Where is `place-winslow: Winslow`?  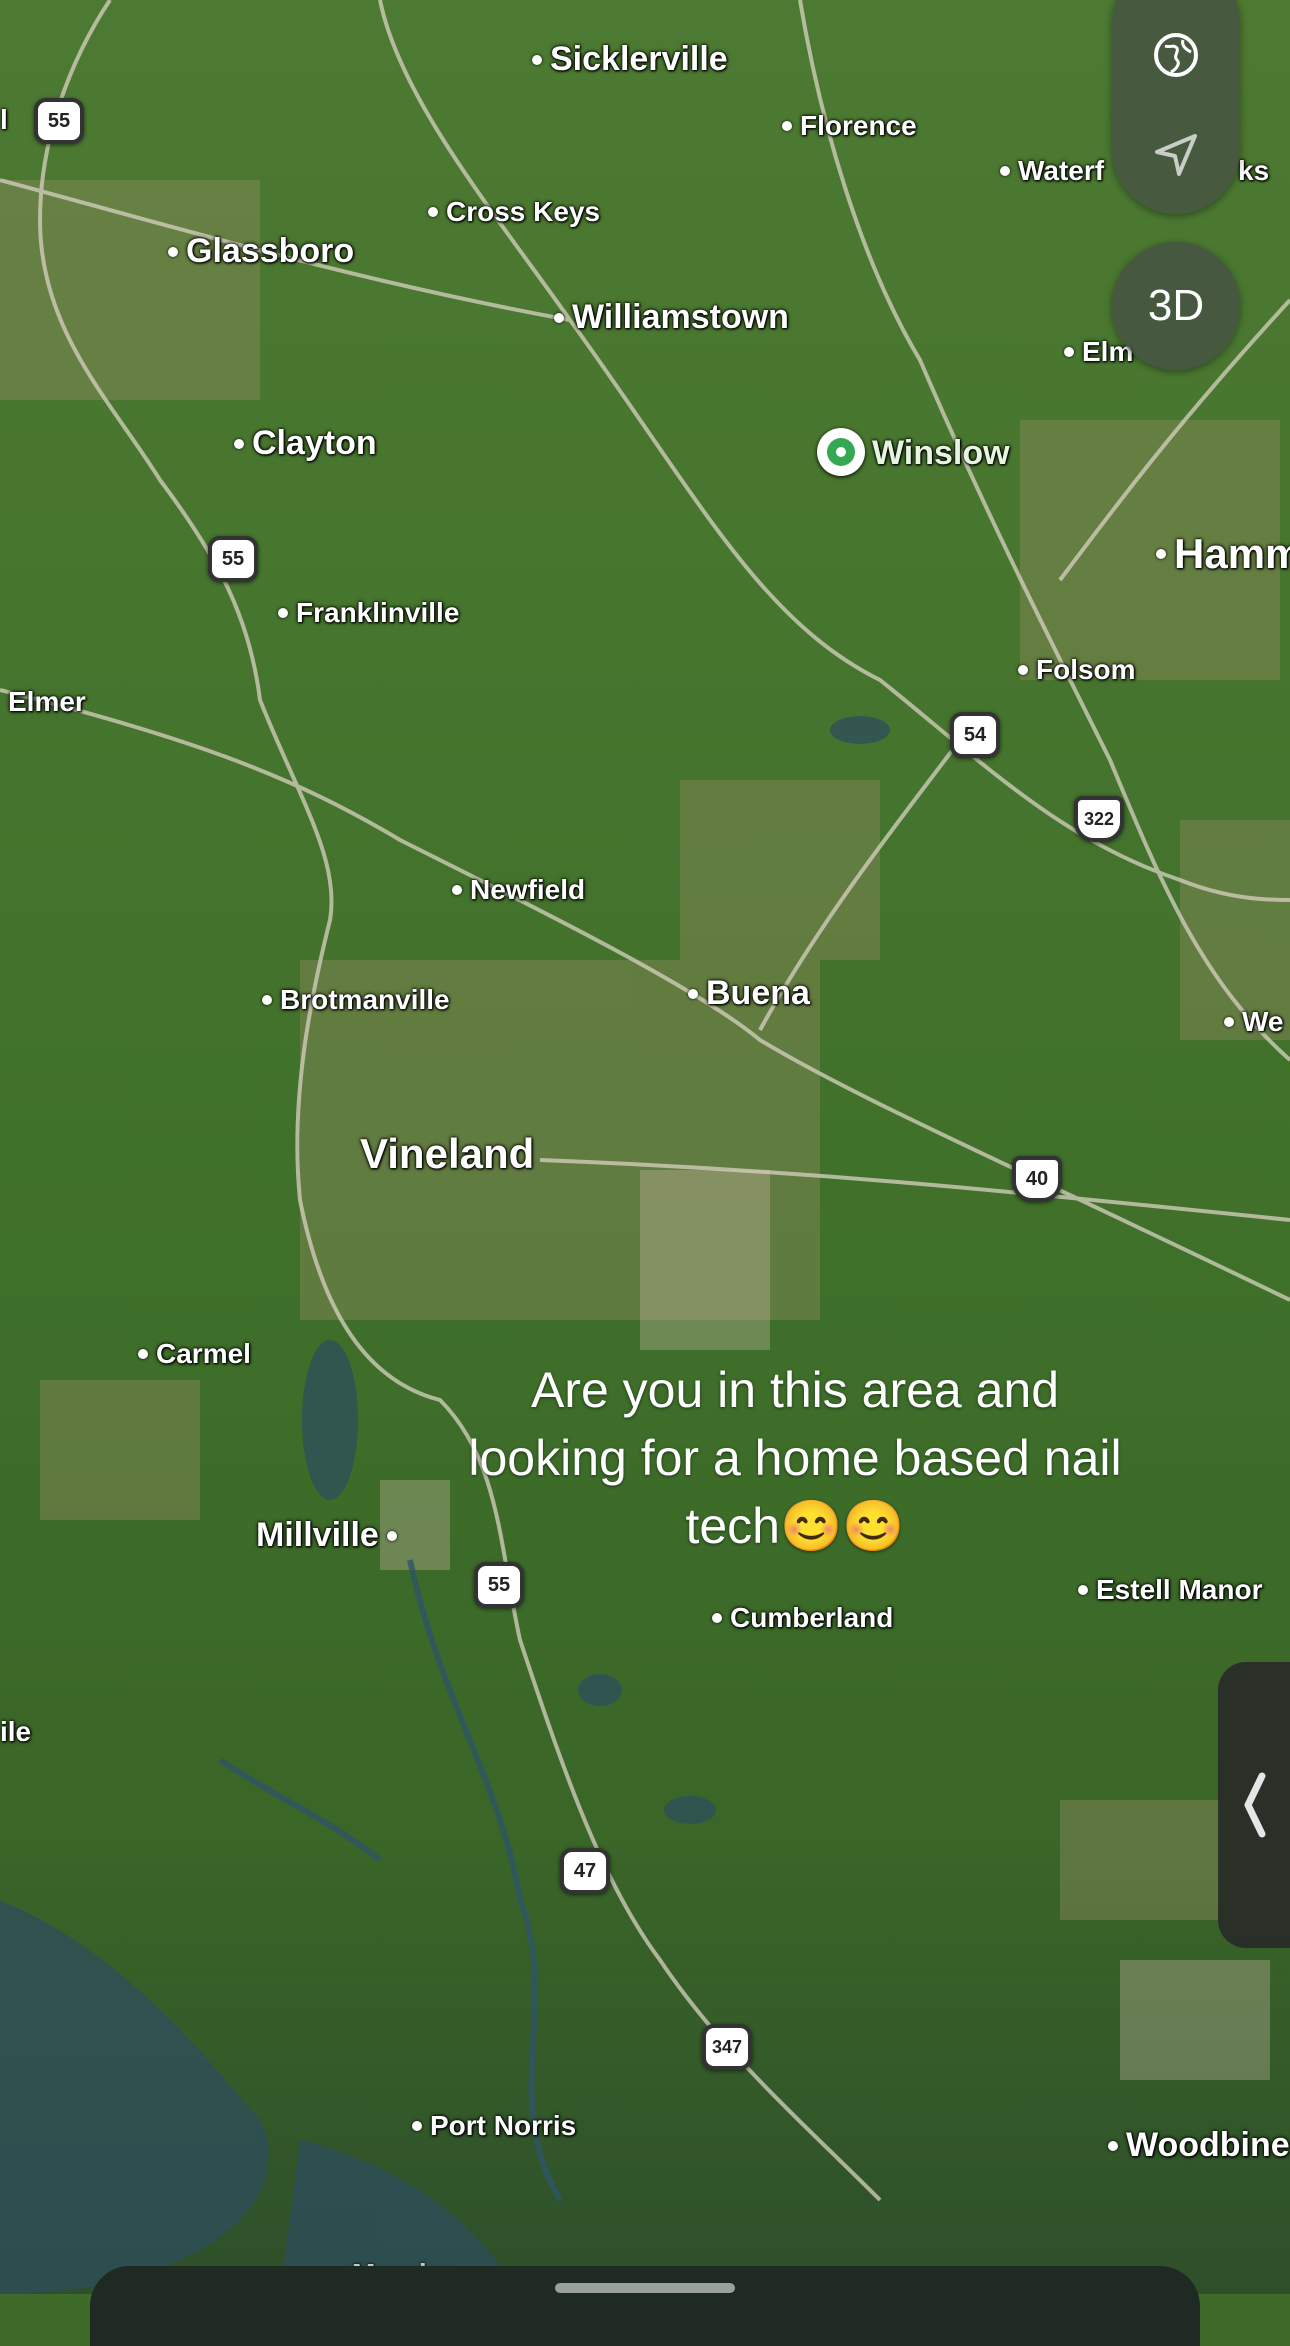 place-winslow: Winslow is located at coordinates (941, 453).